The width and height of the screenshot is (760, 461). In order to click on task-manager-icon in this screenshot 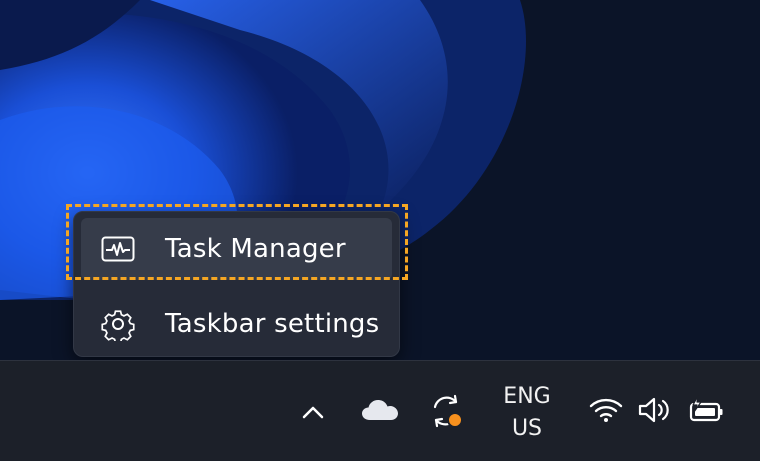, I will do `click(123, 249)`.